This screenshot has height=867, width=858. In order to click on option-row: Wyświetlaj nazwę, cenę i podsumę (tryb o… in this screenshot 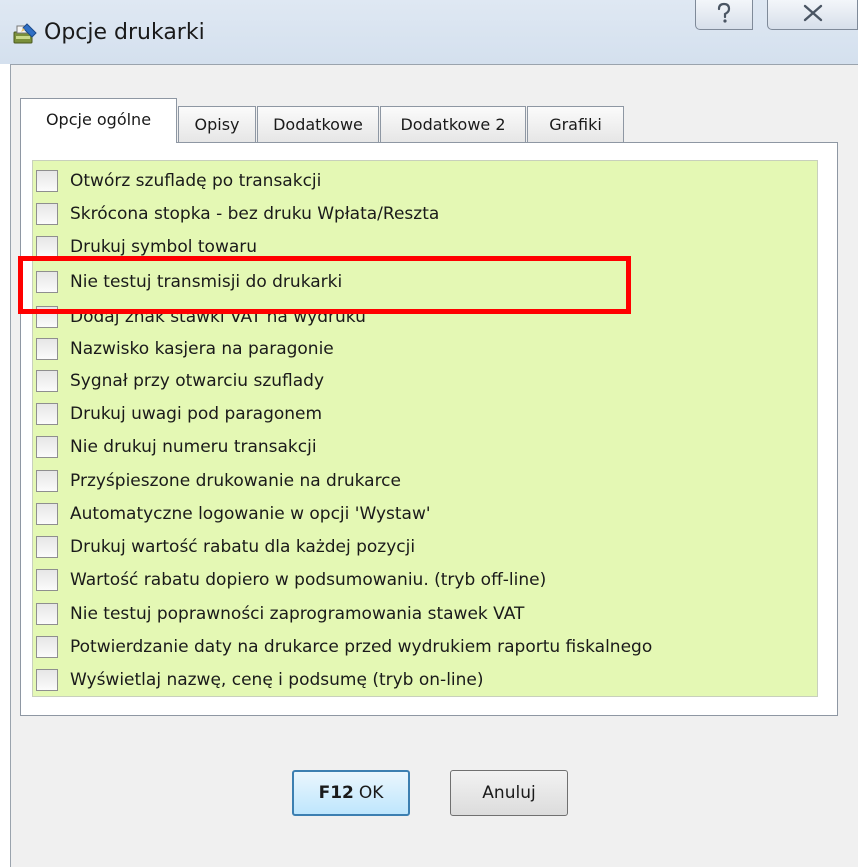, I will do `click(260, 680)`.